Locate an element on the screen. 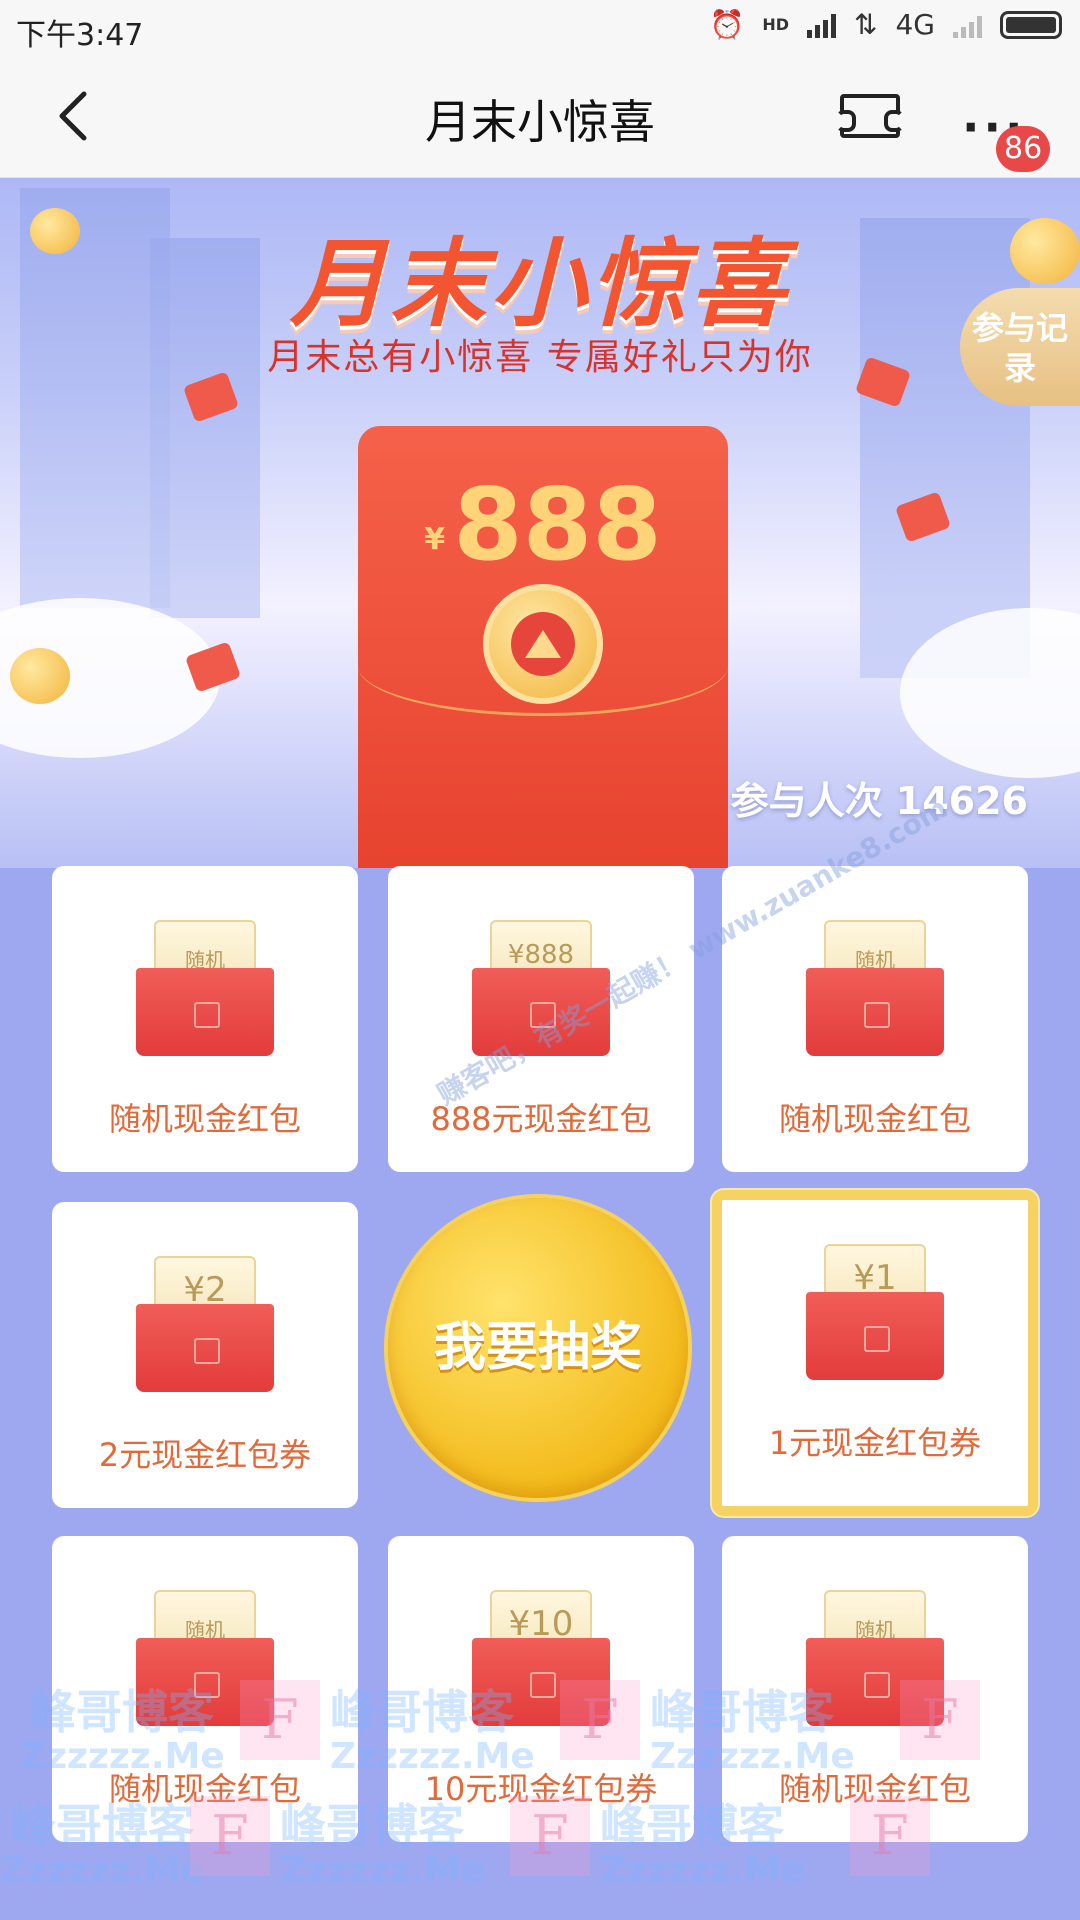  alarm-icon: ⏰ is located at coordinates (727, 24).